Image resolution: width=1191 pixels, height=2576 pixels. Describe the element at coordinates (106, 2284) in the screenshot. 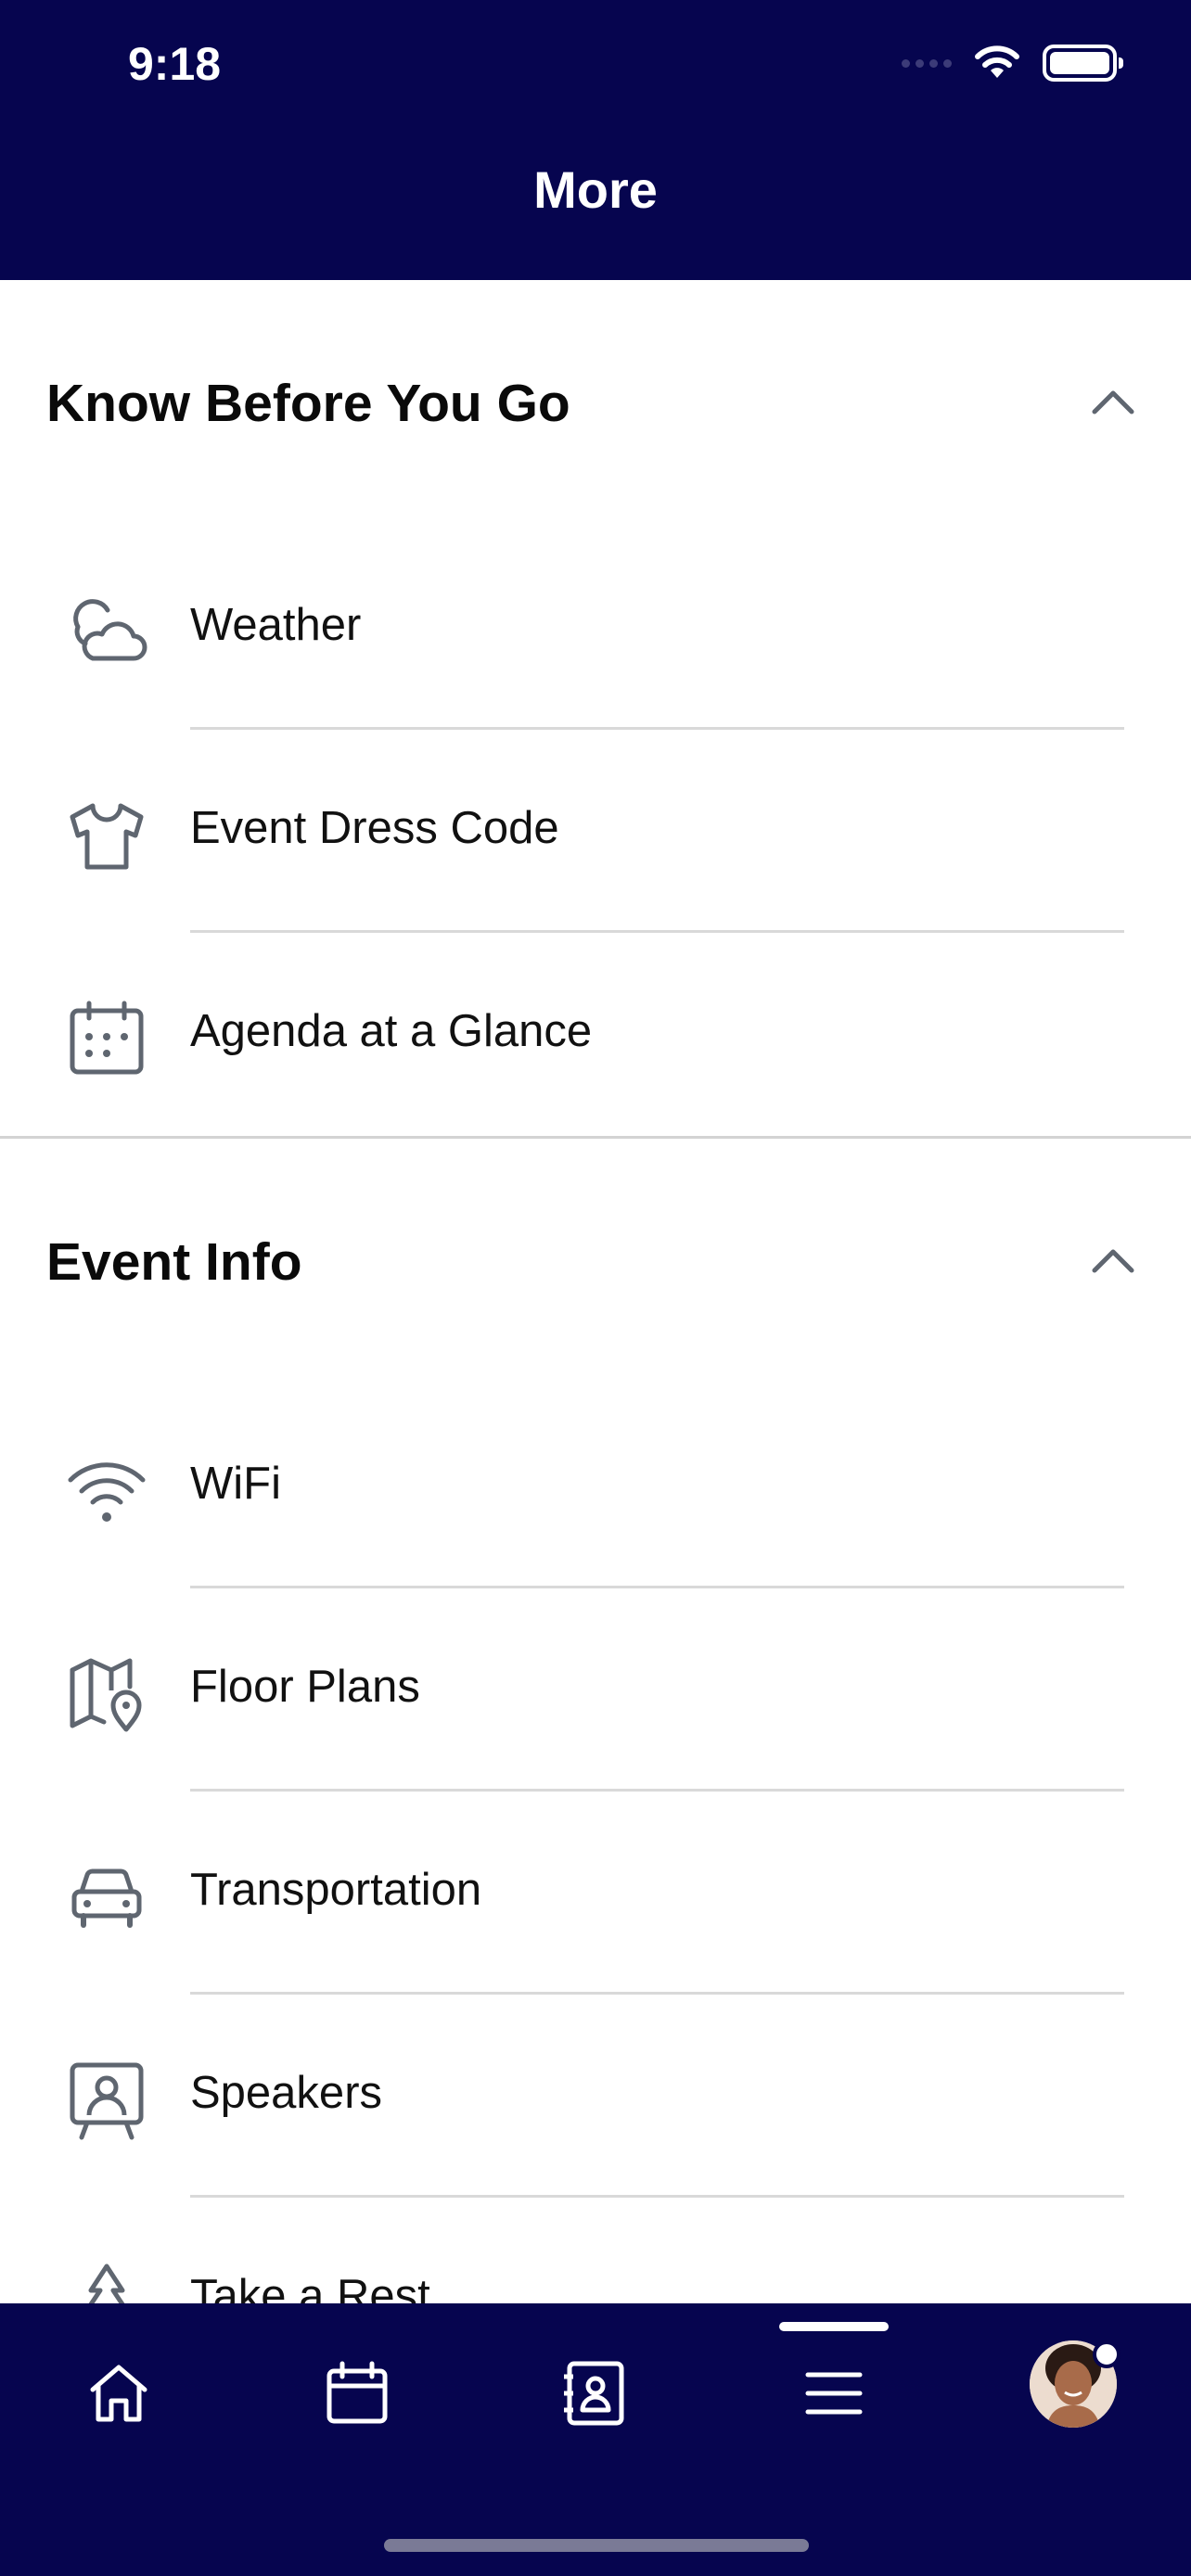

I see `tree-icon` at that location.